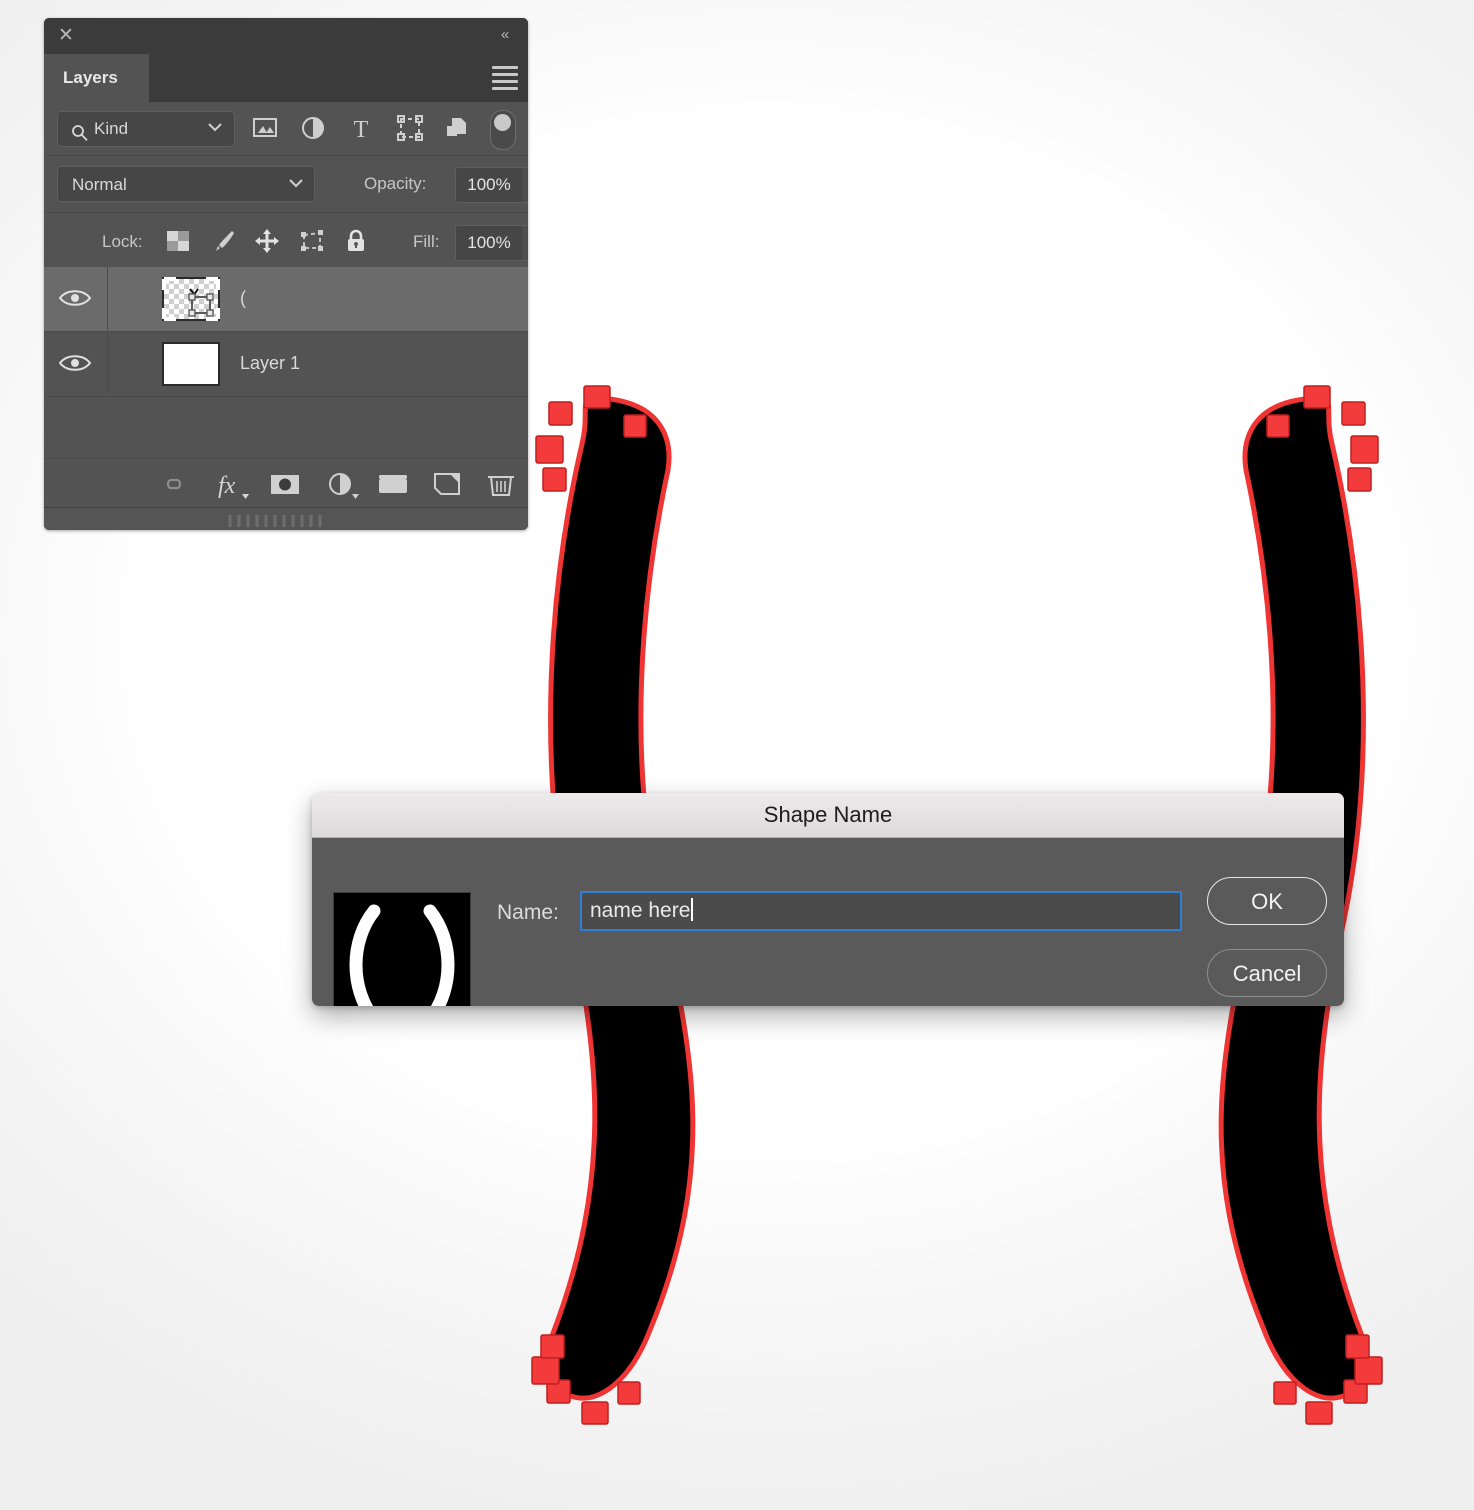 The image size is (1474, 1510). Describe the element at coordinates (505, 78) in the screenshot. I see `panel-menu-icon` at that location.